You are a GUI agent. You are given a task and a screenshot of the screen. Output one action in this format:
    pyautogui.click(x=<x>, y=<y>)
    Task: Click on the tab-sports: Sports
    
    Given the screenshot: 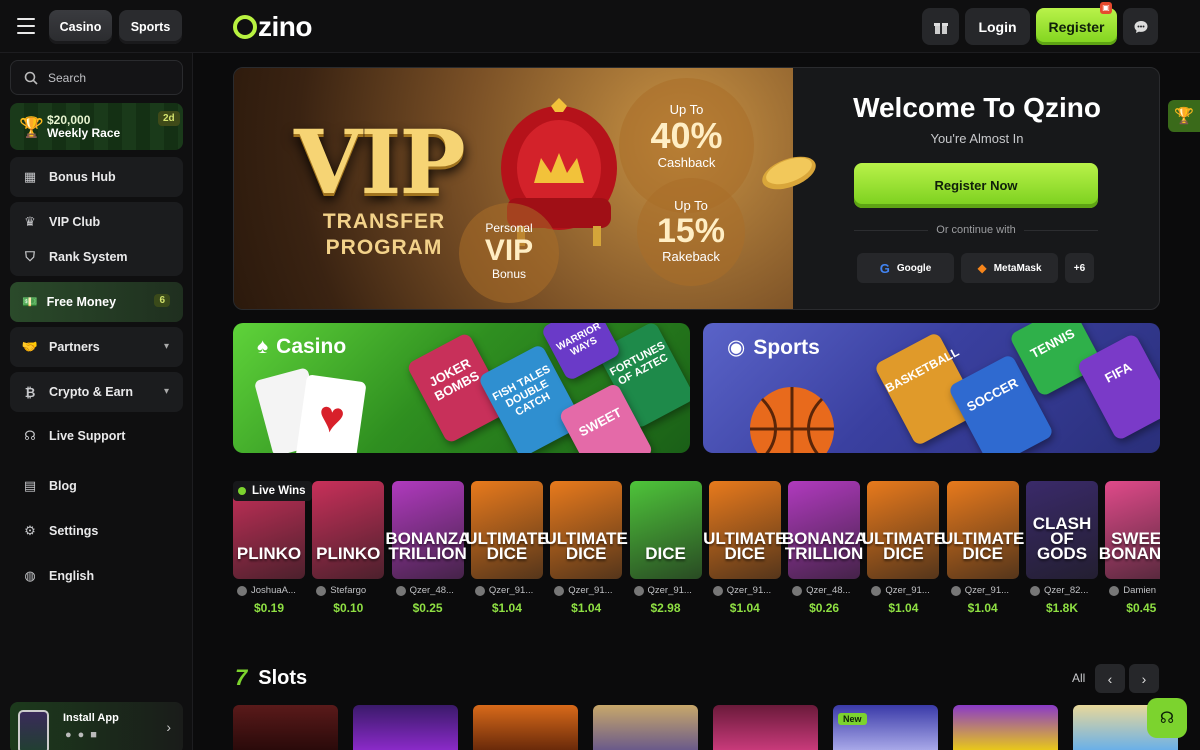 What is the action you would take?
    pyautogui.click(x=150, y=27)
    